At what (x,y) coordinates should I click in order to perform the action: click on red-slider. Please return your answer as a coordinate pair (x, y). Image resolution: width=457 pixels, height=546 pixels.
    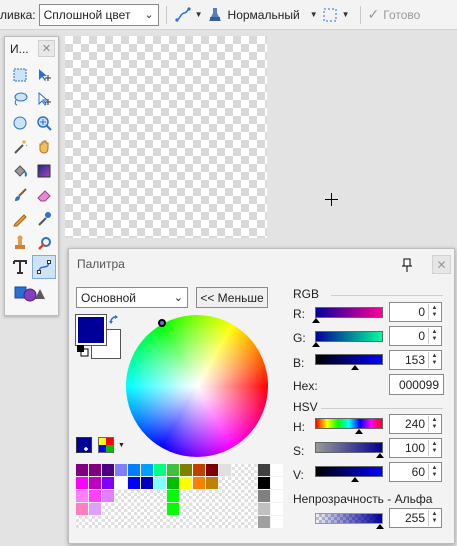
    Looking at the image, I should click on (349, 312).